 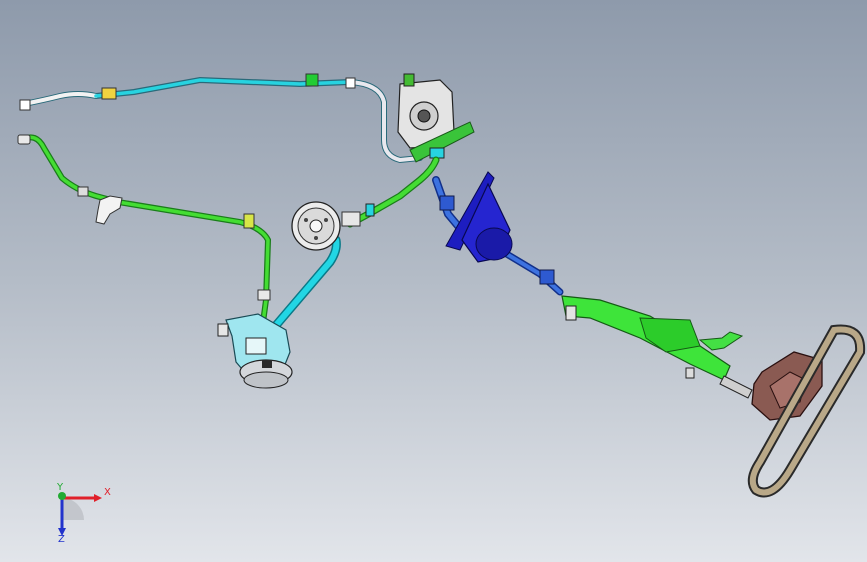 I want to click on upper-reservoir-line, so click(x=221, y=118).